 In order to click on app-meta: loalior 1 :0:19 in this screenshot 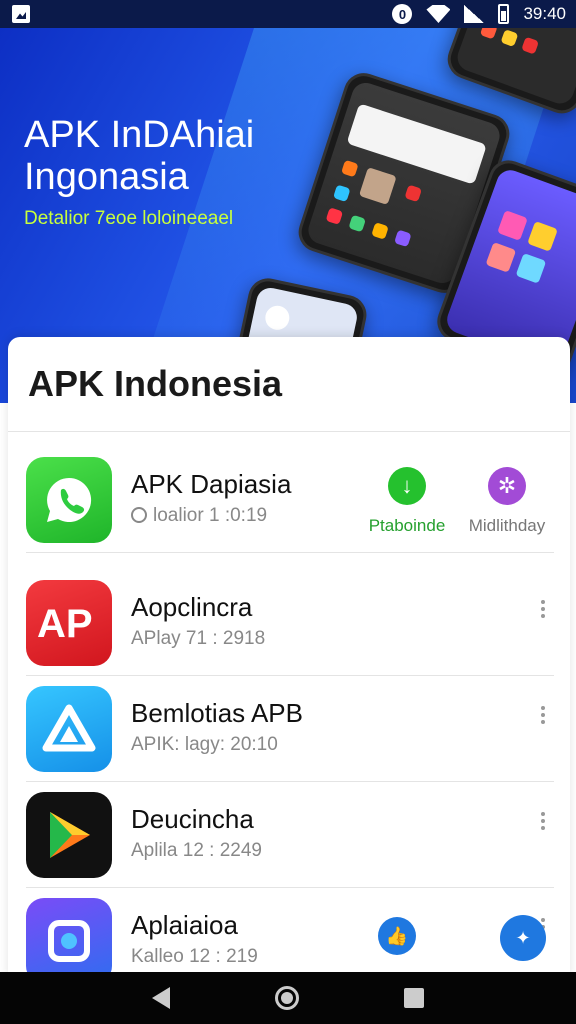, I will do `click(199, 516)`.